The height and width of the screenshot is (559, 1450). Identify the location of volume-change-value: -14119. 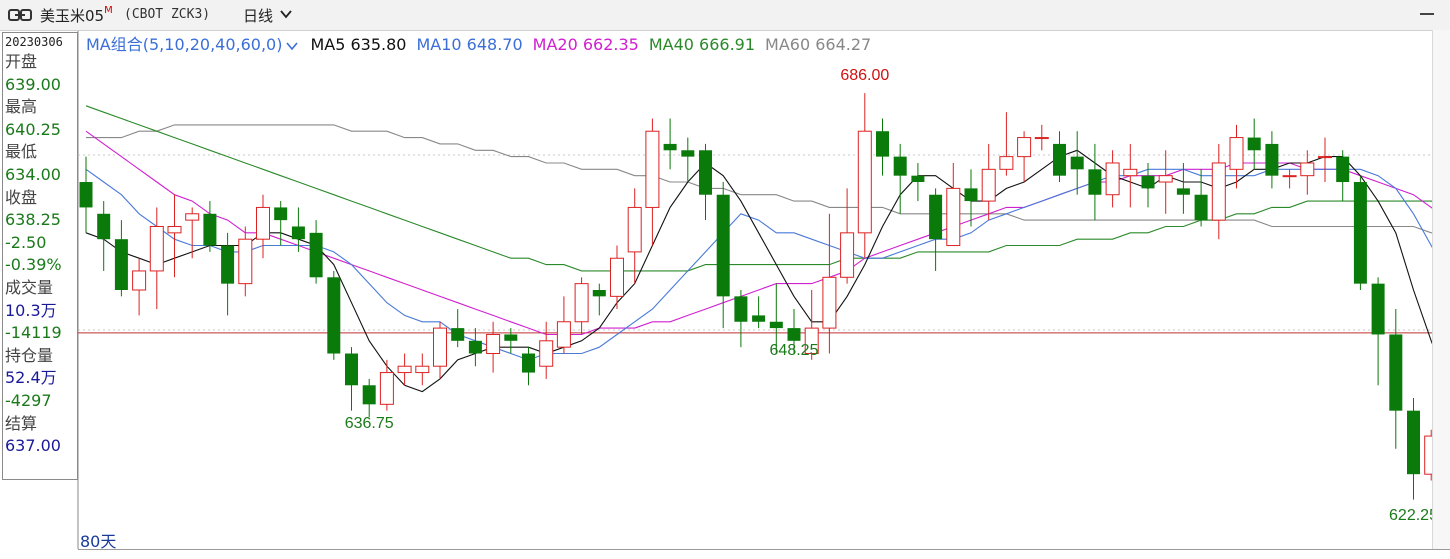
(40, 333).